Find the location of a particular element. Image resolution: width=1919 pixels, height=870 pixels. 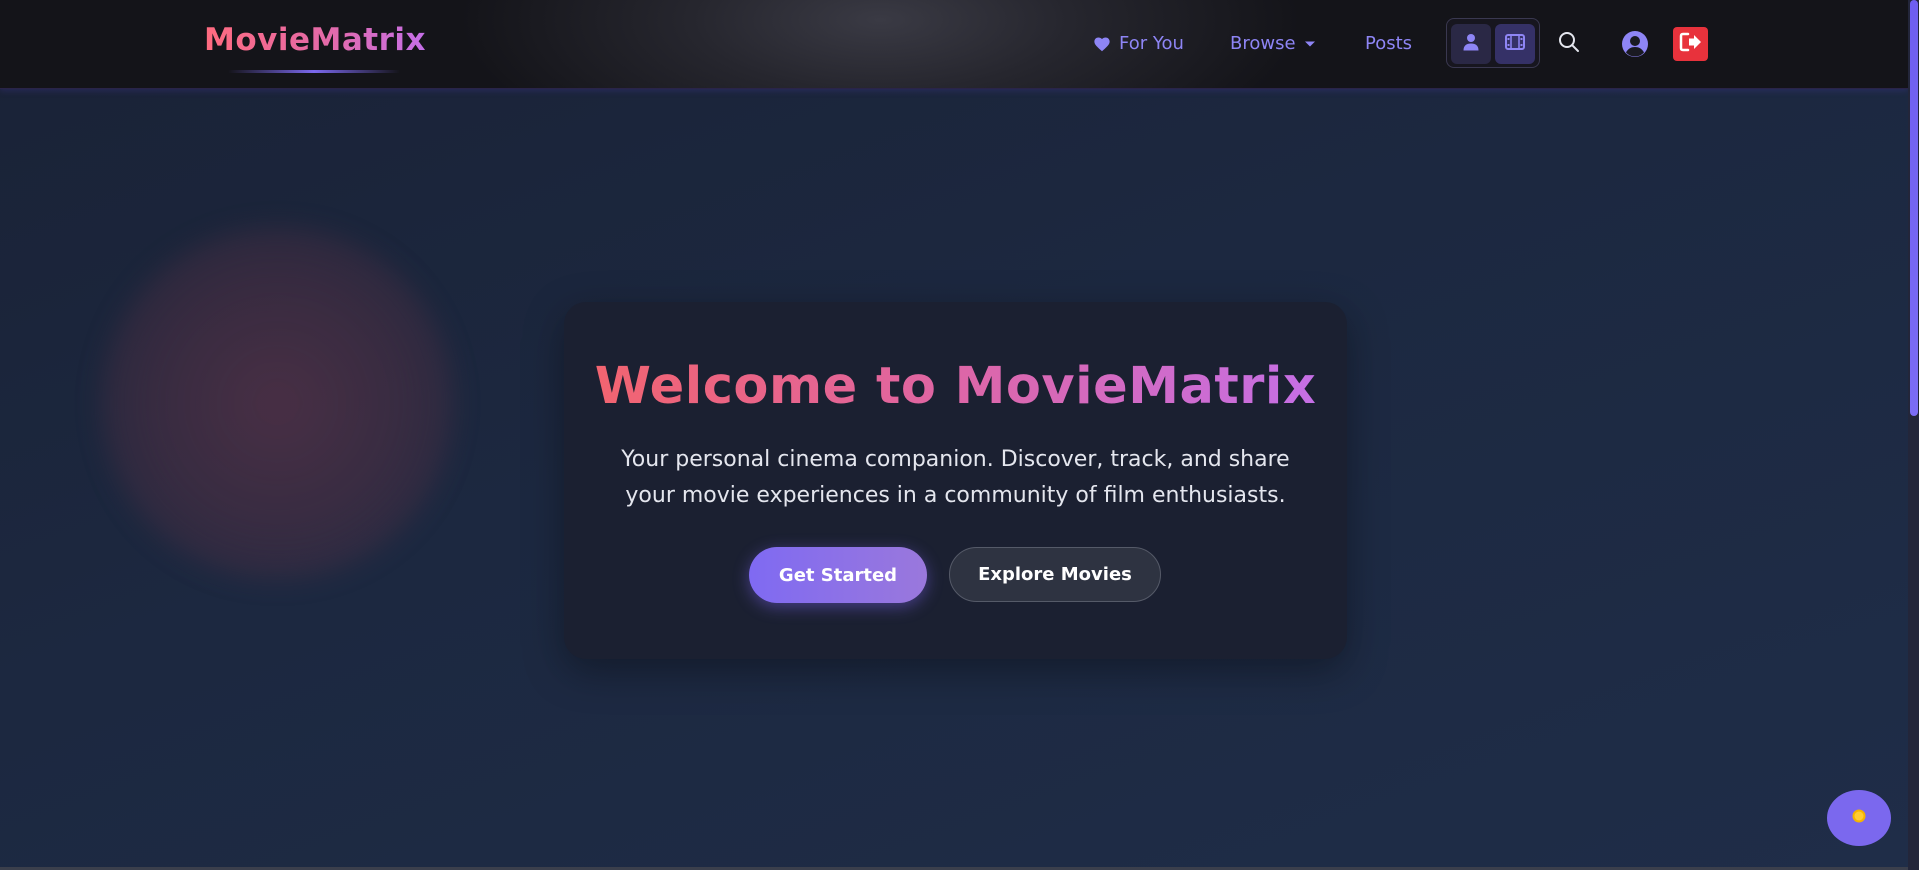

search-icon is located at coordinates (1569, 44).